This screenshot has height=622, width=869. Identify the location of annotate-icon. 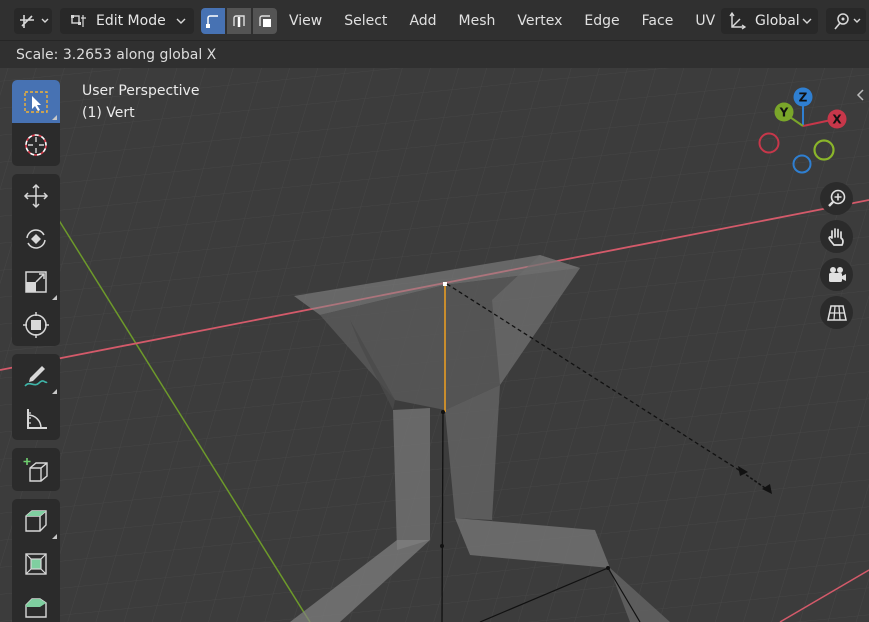
(36, 376).